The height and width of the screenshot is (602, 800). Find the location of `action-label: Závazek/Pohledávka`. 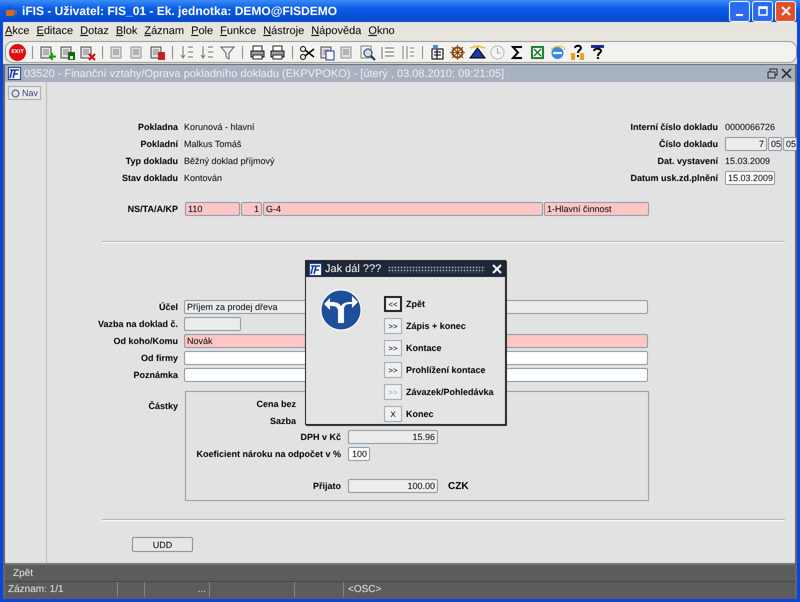

action-label: Závazek/Pohledávka is located at coordinates (450, 392).